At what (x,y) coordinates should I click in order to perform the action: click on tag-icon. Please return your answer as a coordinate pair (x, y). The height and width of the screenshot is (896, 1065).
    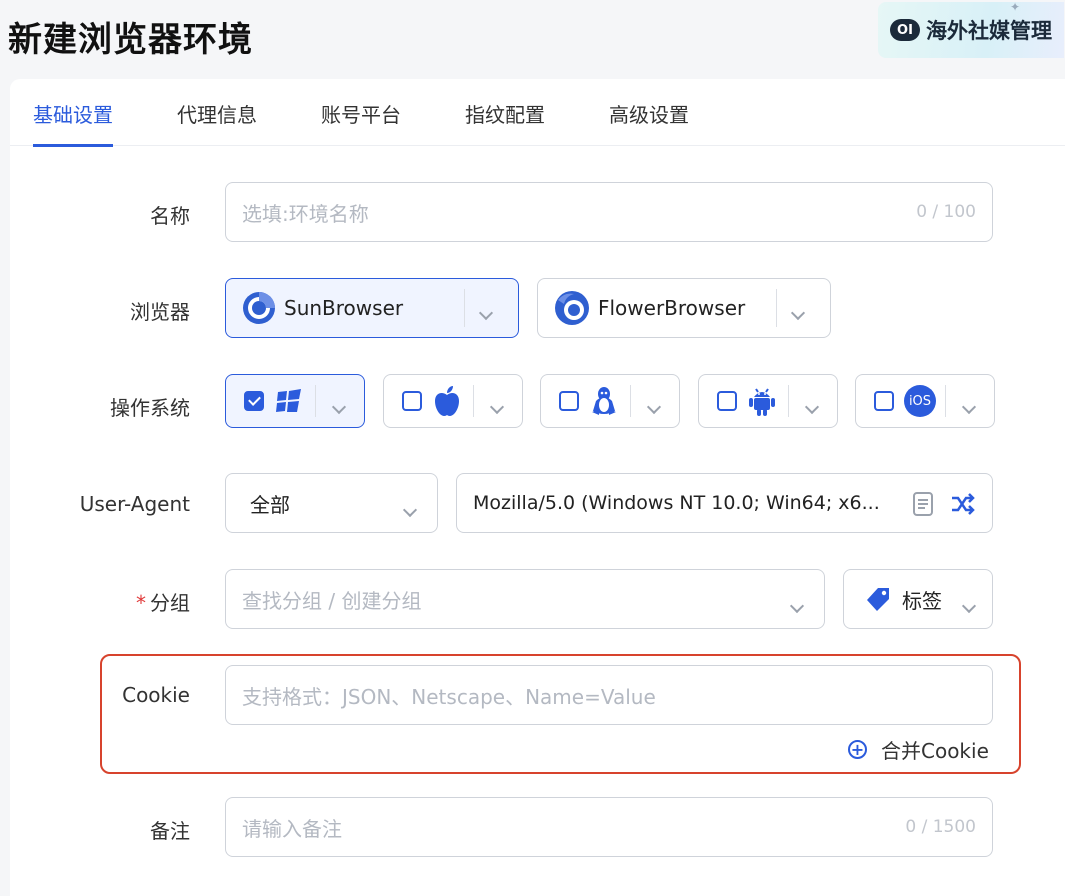
    Looking at the image, I should click on (878, 599).